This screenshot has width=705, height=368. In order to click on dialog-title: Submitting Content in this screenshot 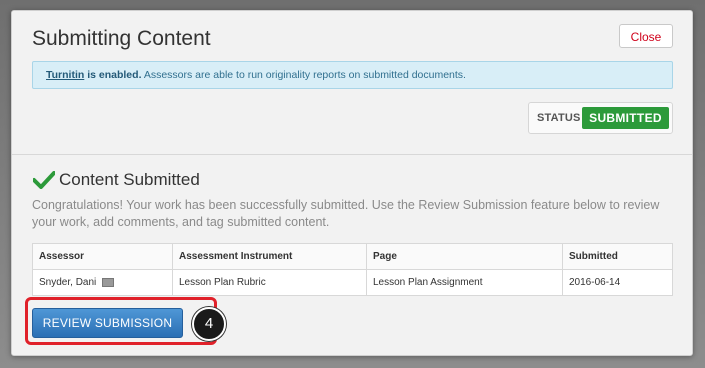, I will do `click(121, 38)`.